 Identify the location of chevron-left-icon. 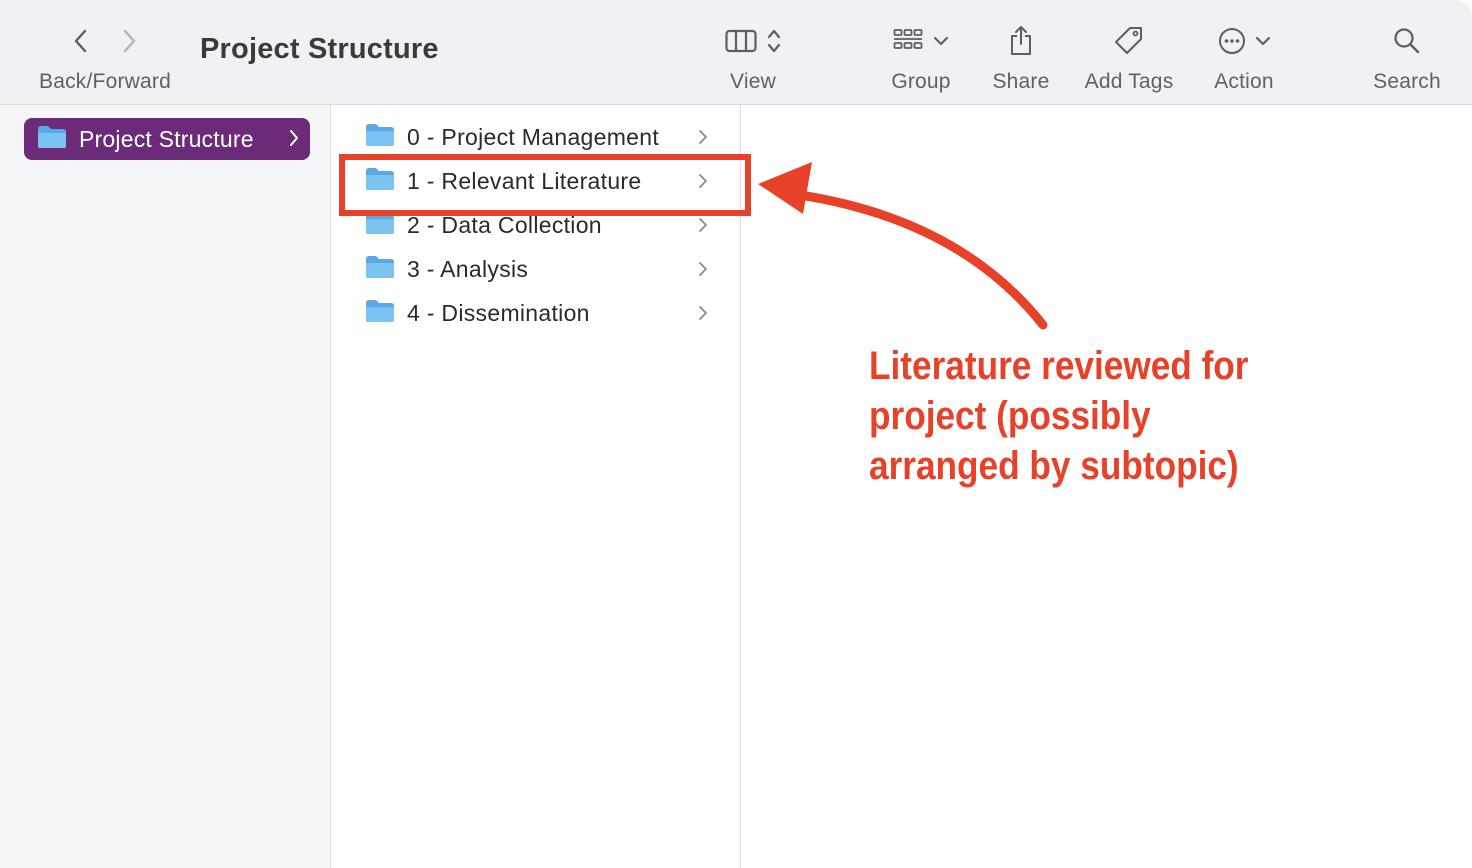
(81, 41).